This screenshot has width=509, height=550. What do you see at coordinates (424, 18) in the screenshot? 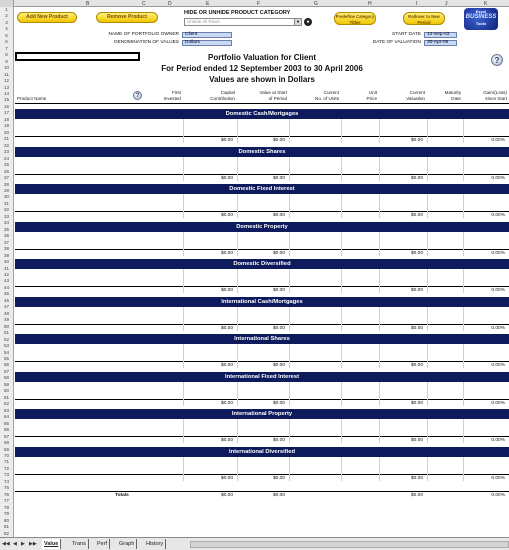
I see `rollover-period-button: Rollover to New Period` at bounding box center [424, 18].